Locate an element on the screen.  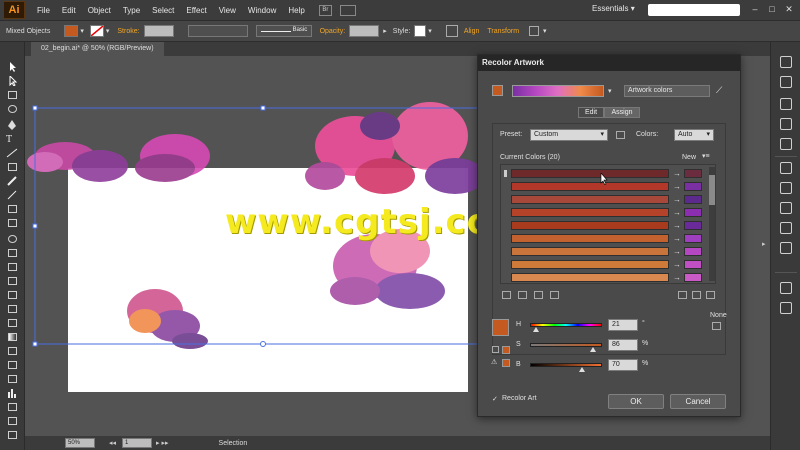
list-scrollbar is located at coordinates (712, 224).